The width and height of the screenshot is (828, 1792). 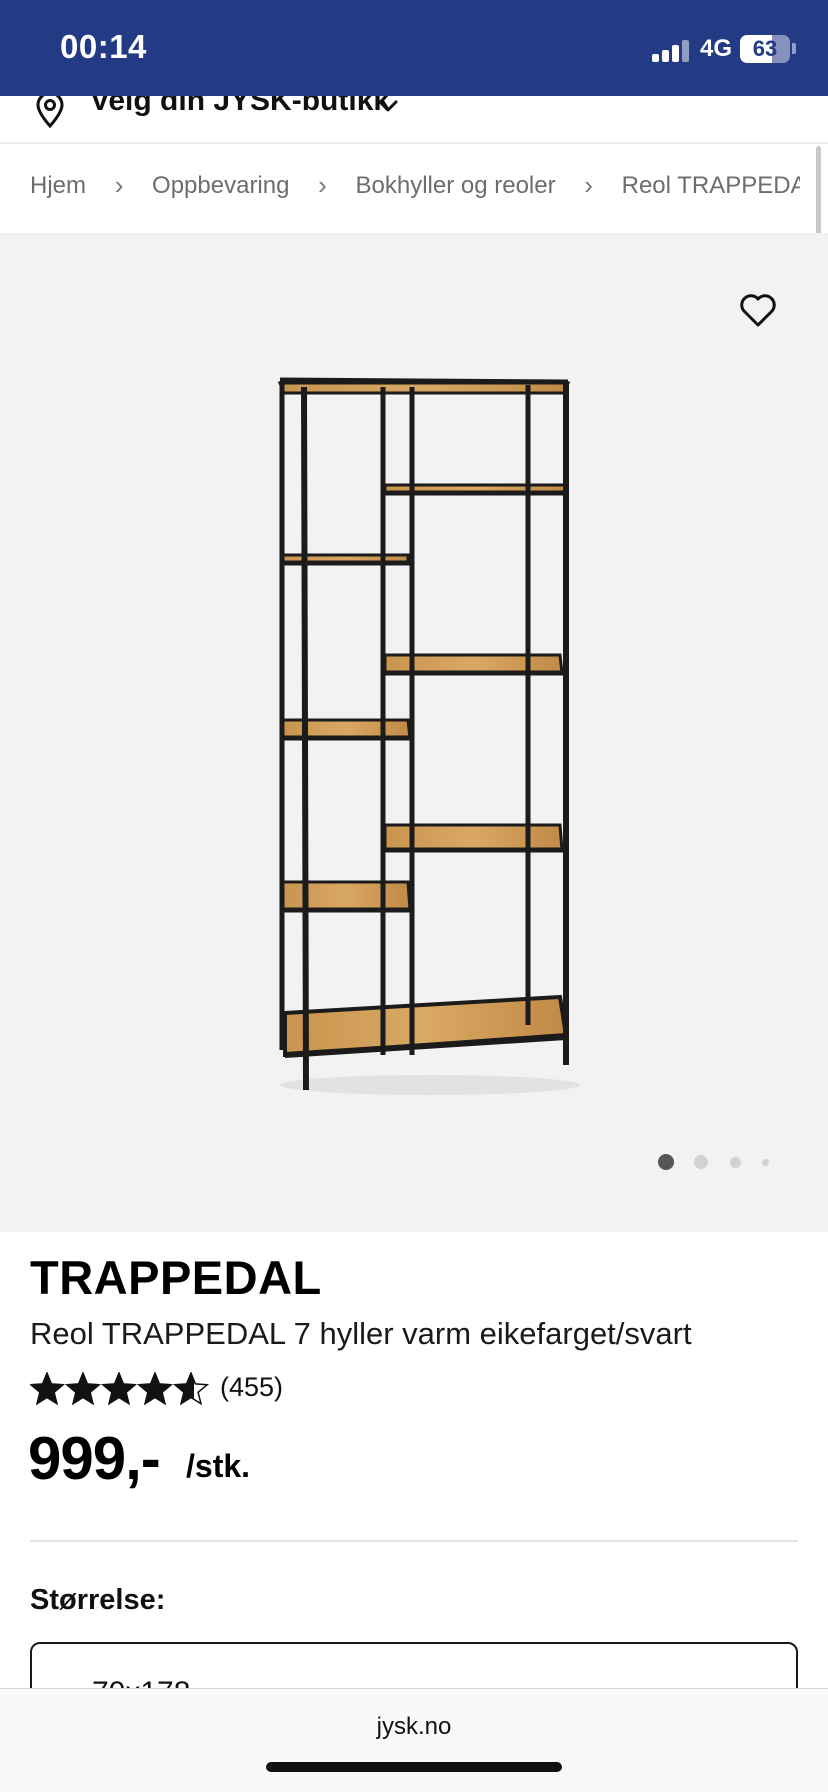 I want to click on browser-address-bar: jysk.no, so click(x=414, y=1740).